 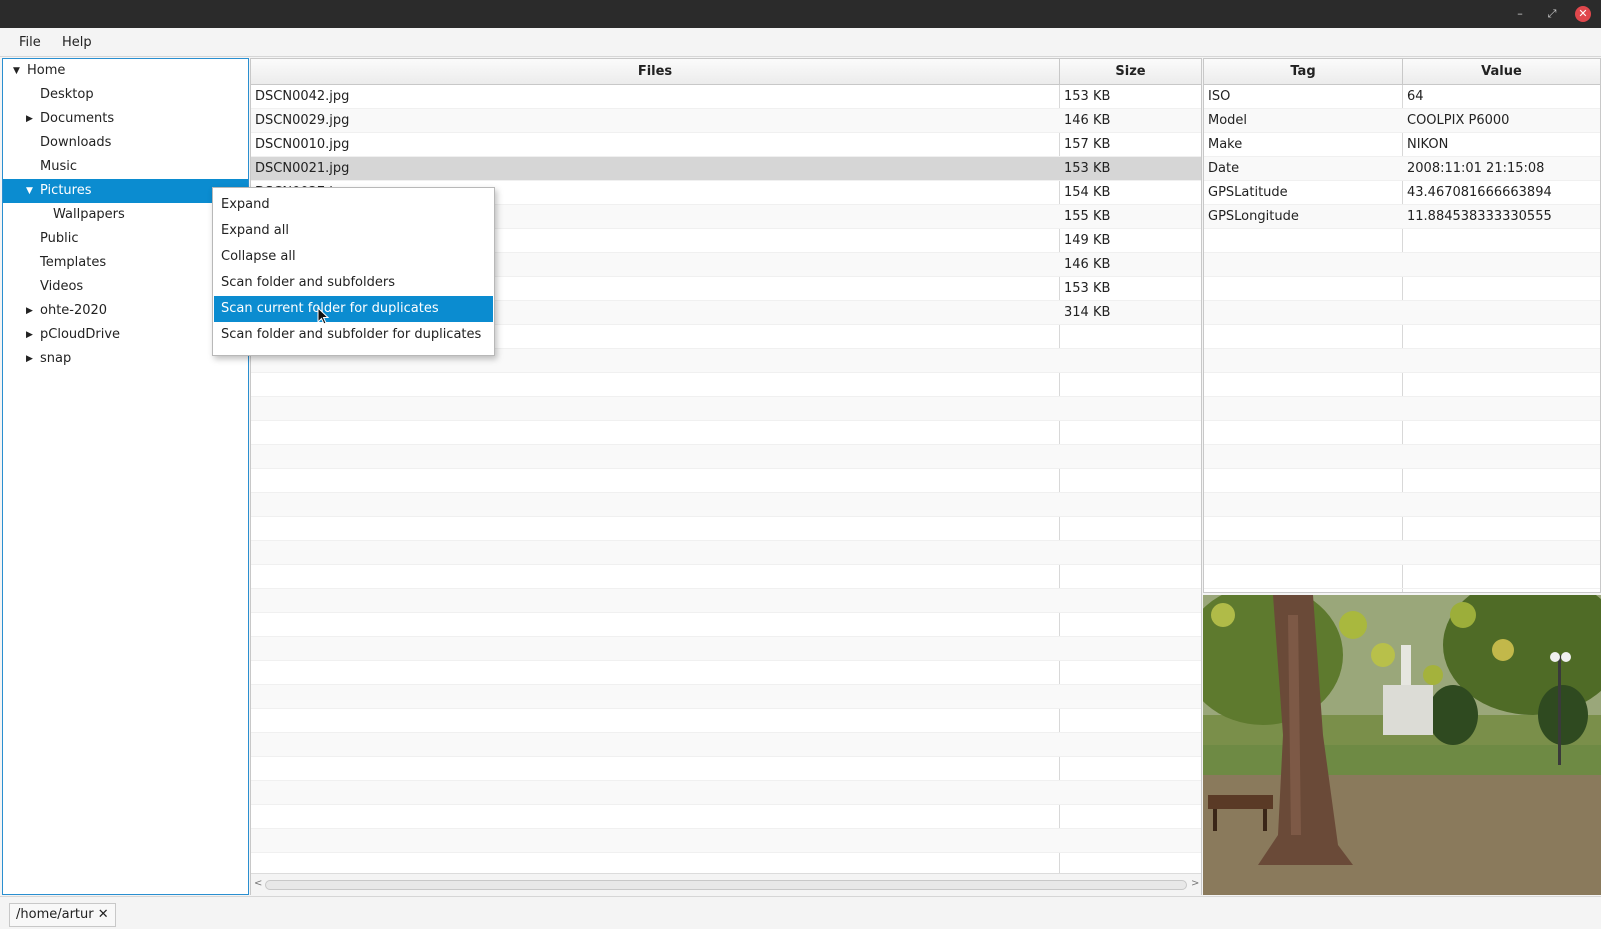 I want to click on column-header-tag: Tag, so click(x=1303, y=72).